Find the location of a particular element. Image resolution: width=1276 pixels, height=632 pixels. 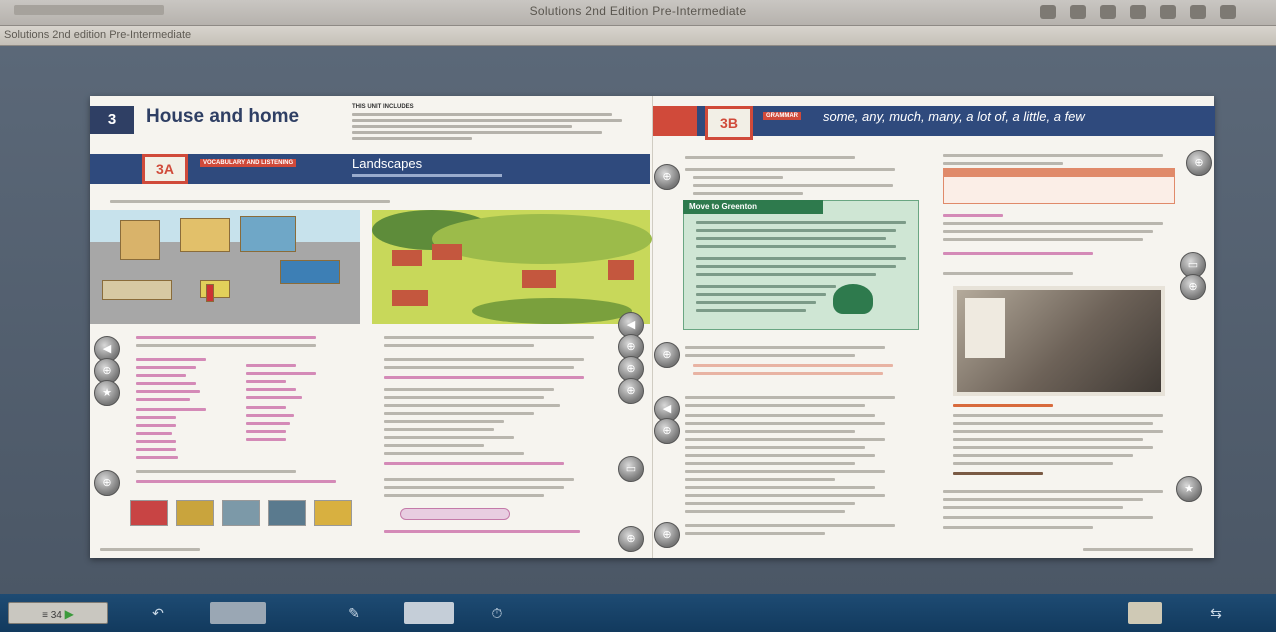

os-menu-bar: Solutions 2nd Edition Pre-Intermediate is located at coordinates (638, 13).